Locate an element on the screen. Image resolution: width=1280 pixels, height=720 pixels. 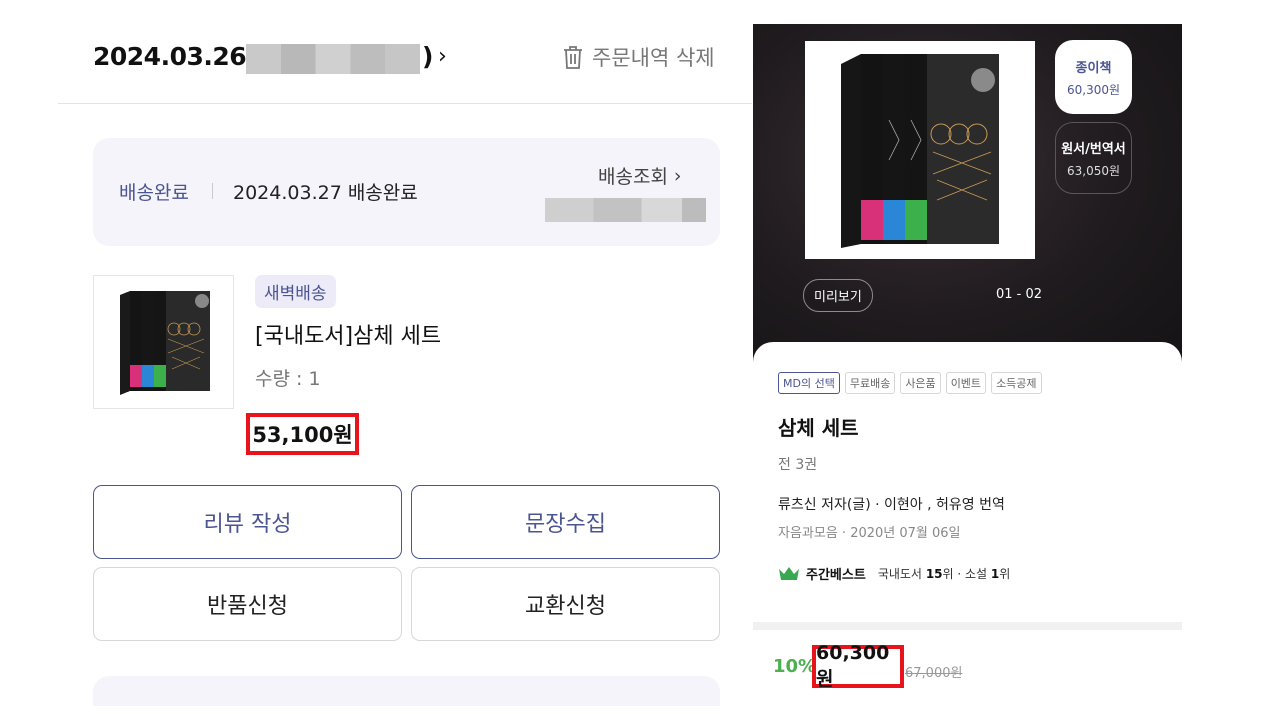
trash-icon is located at coordinates (573, 57).